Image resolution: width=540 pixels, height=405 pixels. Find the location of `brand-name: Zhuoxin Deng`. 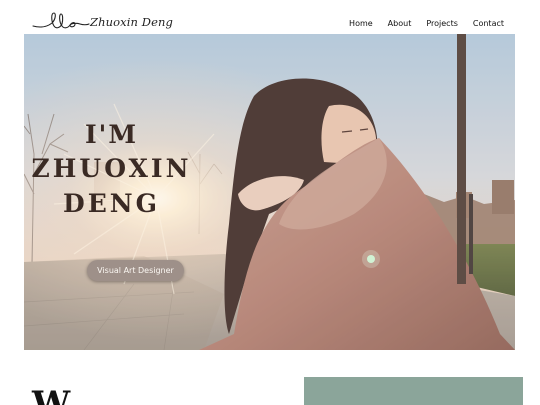

brand-name: Zhuoxin Deng is located at coordinates (131, 22).